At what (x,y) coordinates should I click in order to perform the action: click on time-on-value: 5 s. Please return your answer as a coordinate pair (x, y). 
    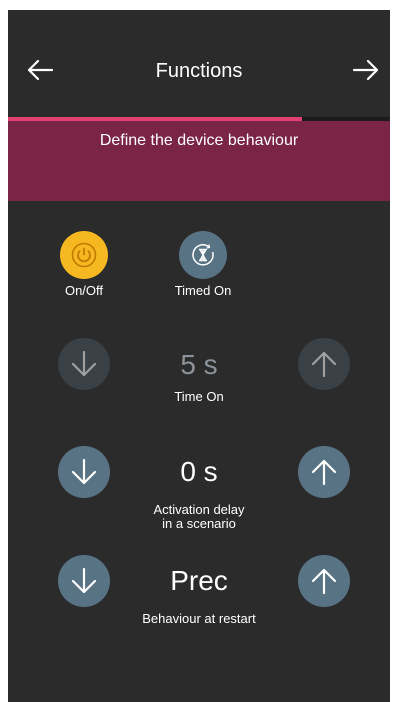
    Looking at the image, I should click on (199, 364).